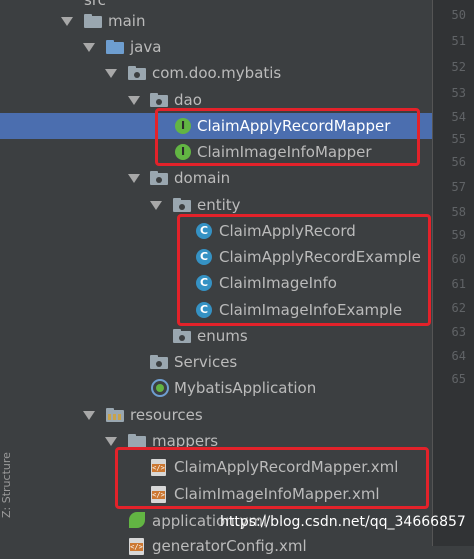 This screenshot has width=474, height=559. I want to click on tree-row-entity2: C ClaimApplyRecordExample, so click(216, 257).